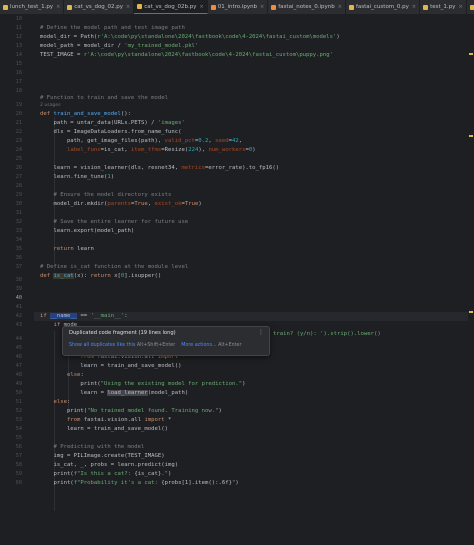 This screenshot has height=545, width=474. What do you see at coordinates (119, 420) in the screenshot?
I see `code-line-51: from fastai.vision.all import *` at bounding box center [119, 420].